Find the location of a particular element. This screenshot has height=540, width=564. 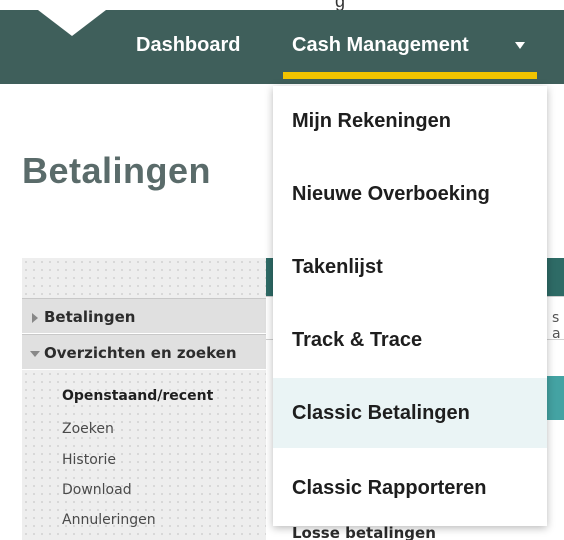

menu-item-label: Takenlijst is located at coordinates (337, 267).